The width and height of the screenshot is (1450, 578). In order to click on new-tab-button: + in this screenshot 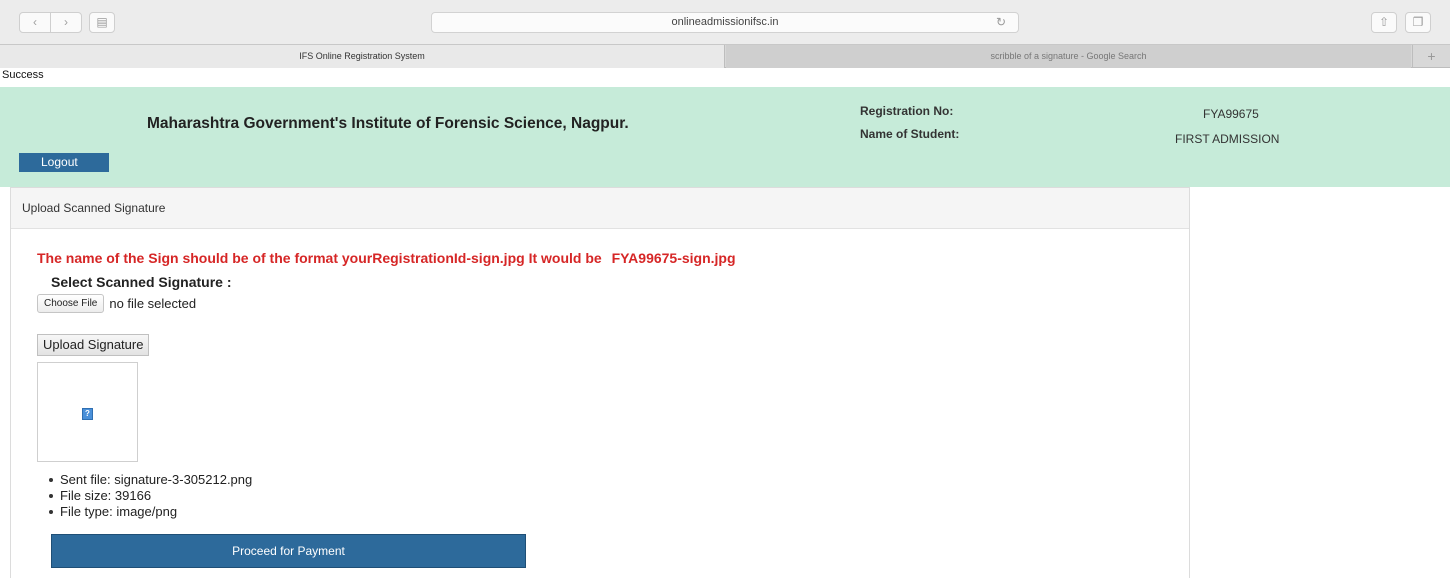, I will do `click(1431, 56)`.